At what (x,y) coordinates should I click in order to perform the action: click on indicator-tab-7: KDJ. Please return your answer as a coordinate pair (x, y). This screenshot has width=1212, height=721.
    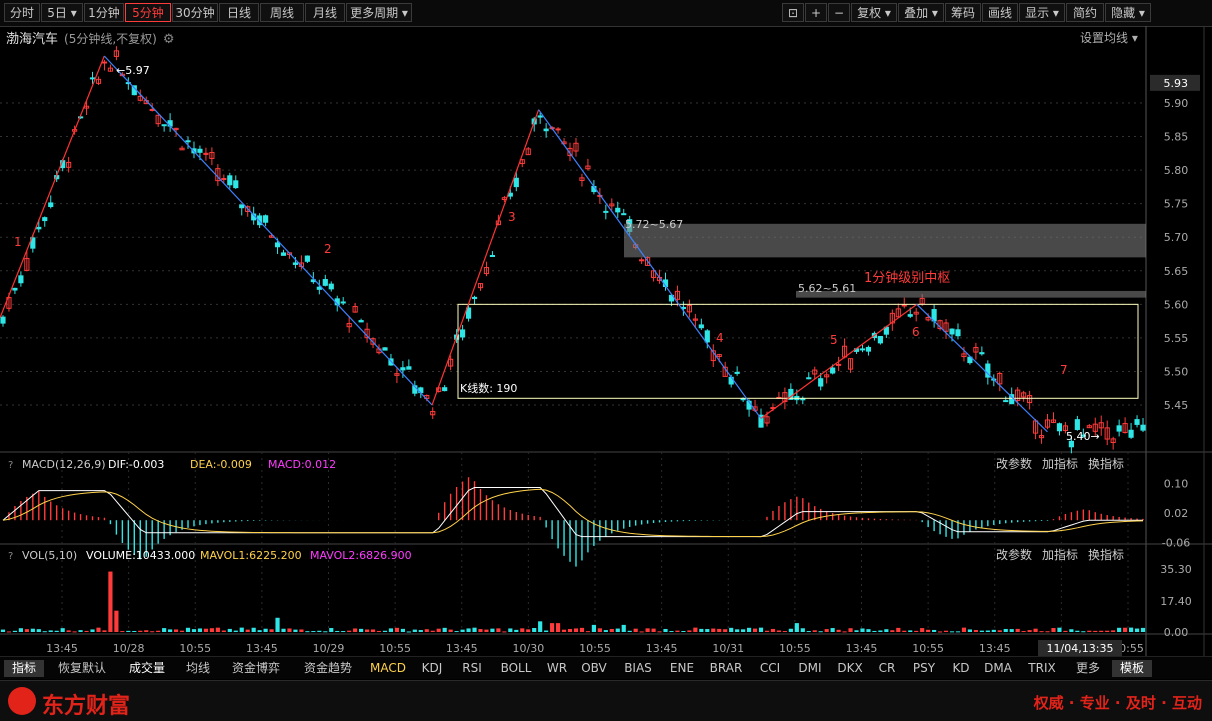
    Looking at the image, I should click on (432, 668).